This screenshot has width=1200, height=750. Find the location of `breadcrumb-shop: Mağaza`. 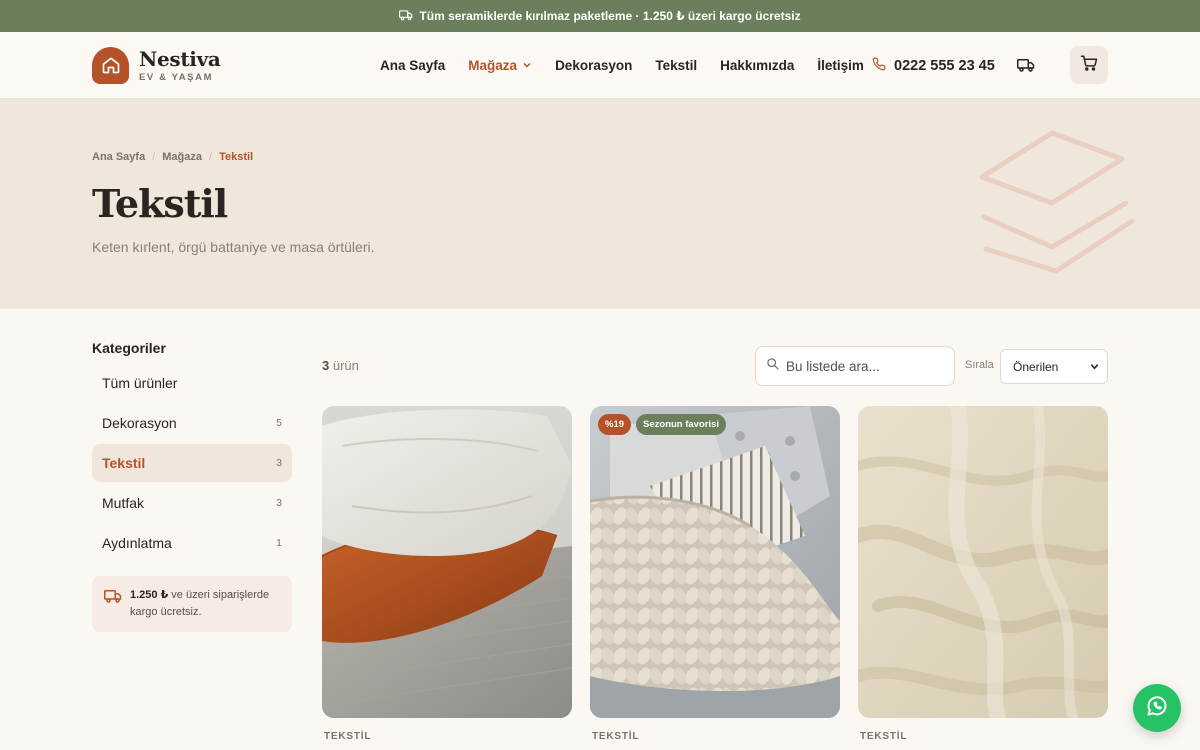

breadcrumb-shop: Mağaza is located at coordinates (182, 157).